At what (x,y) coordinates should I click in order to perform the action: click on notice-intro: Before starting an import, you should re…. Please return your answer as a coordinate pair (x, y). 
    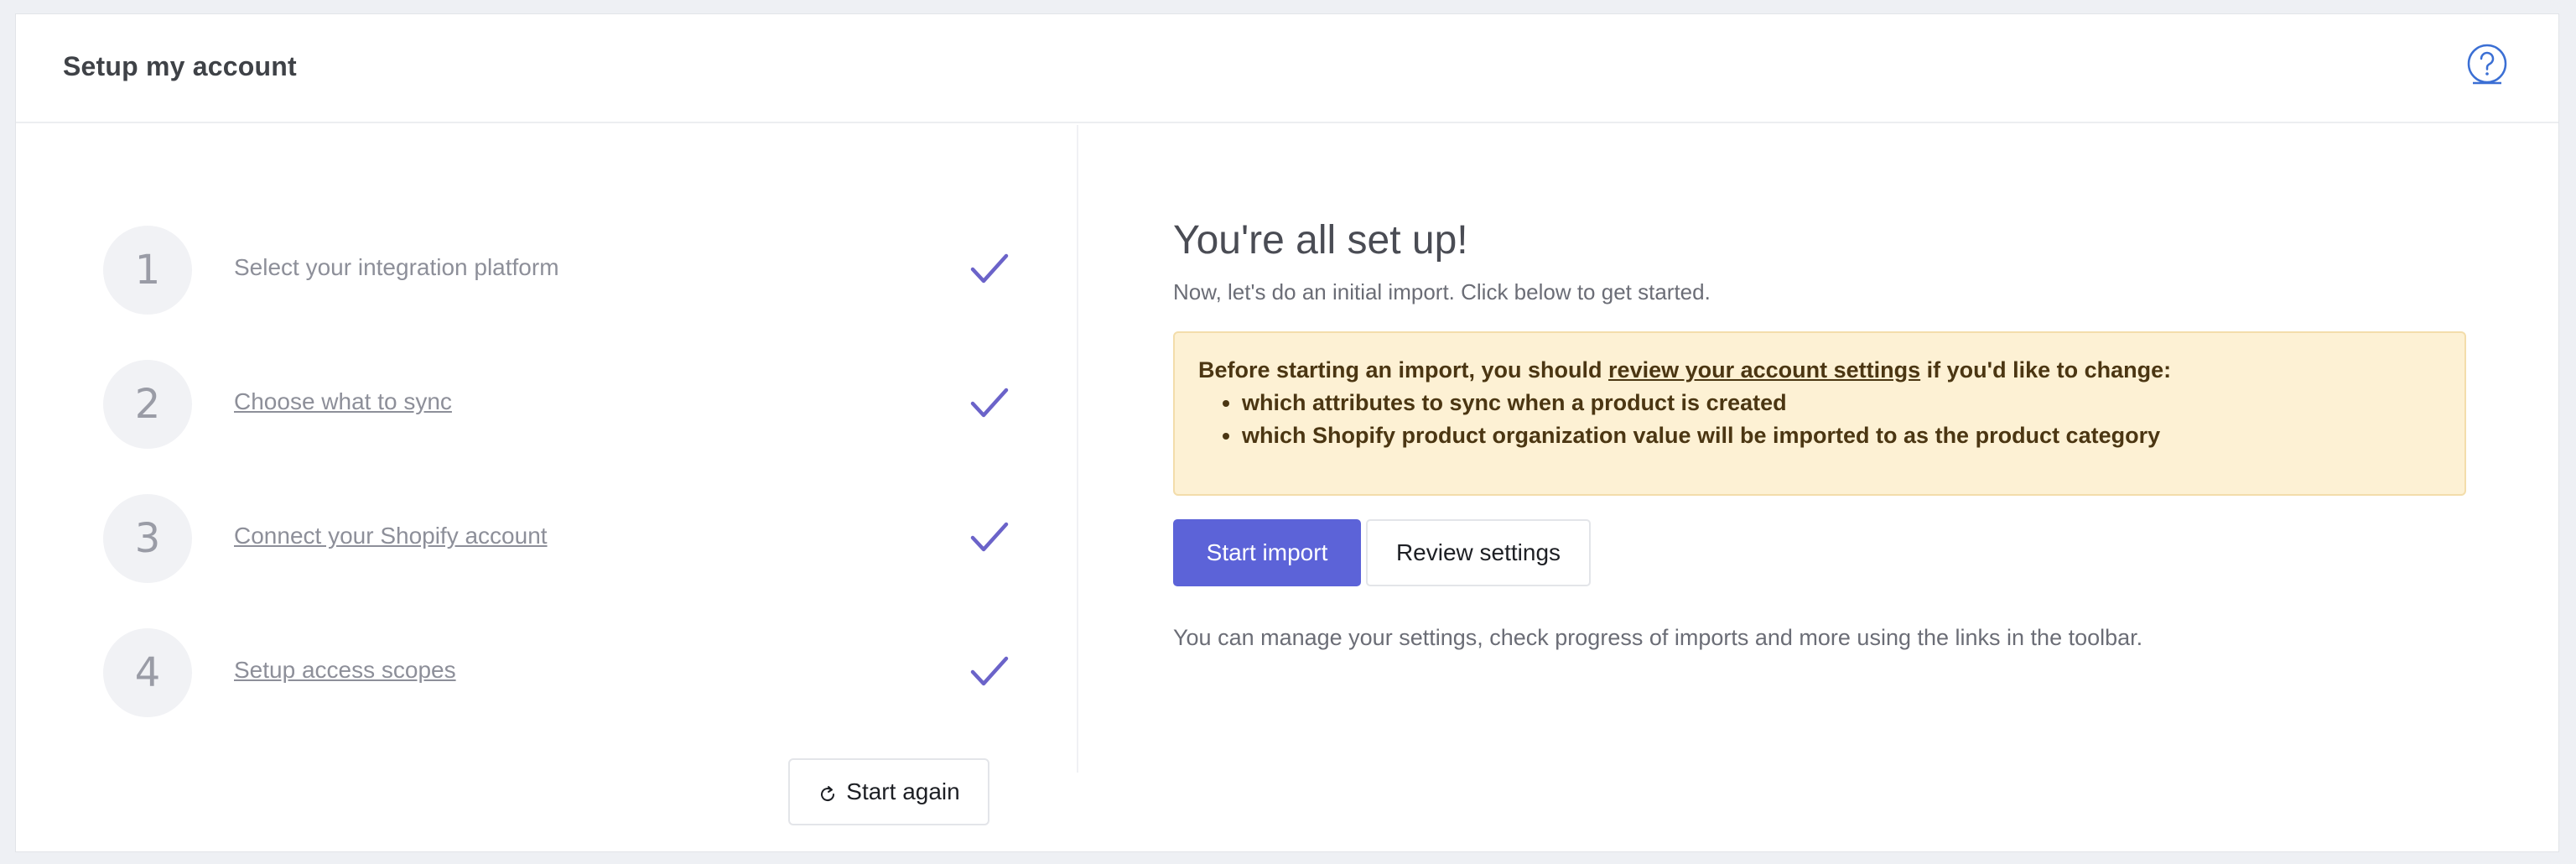
    Looking at the image, I should click on (1819, 370).